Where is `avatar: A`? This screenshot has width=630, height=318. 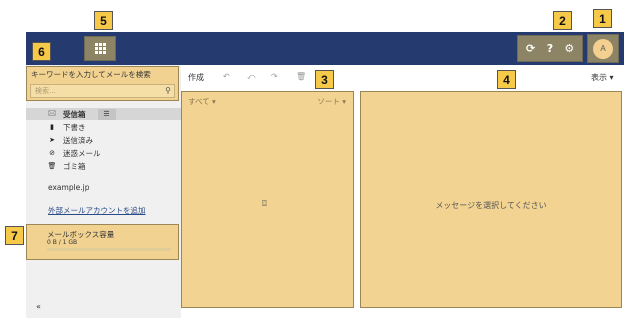 avatar: A is located at coordinates (603, 48).